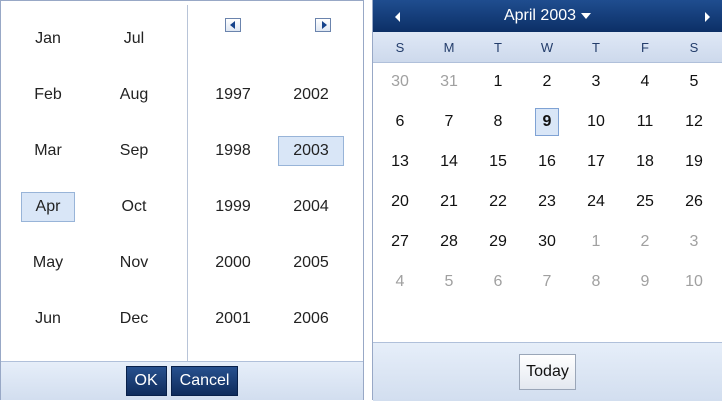  Describe the element at coordinates (540, 15) in the screenshot. I see `calendar-title: April 2003` at that location.